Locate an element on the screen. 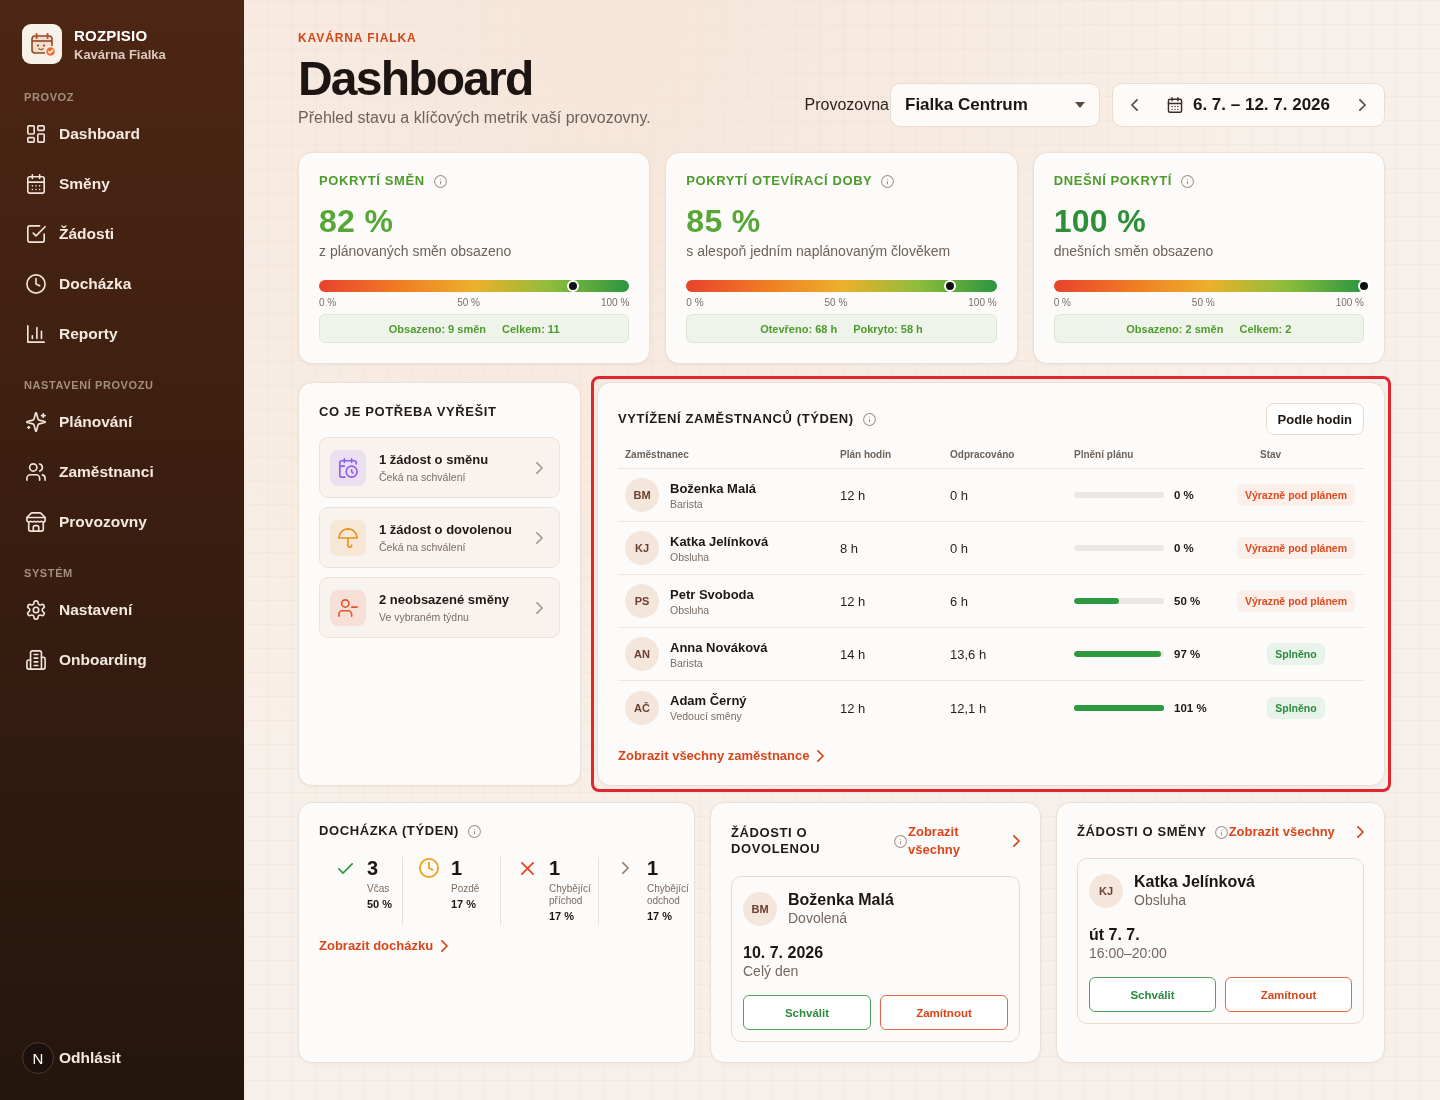  todo-item: 1 žádost o směnu Čeká na schválení is located at coordinates (439, 467).